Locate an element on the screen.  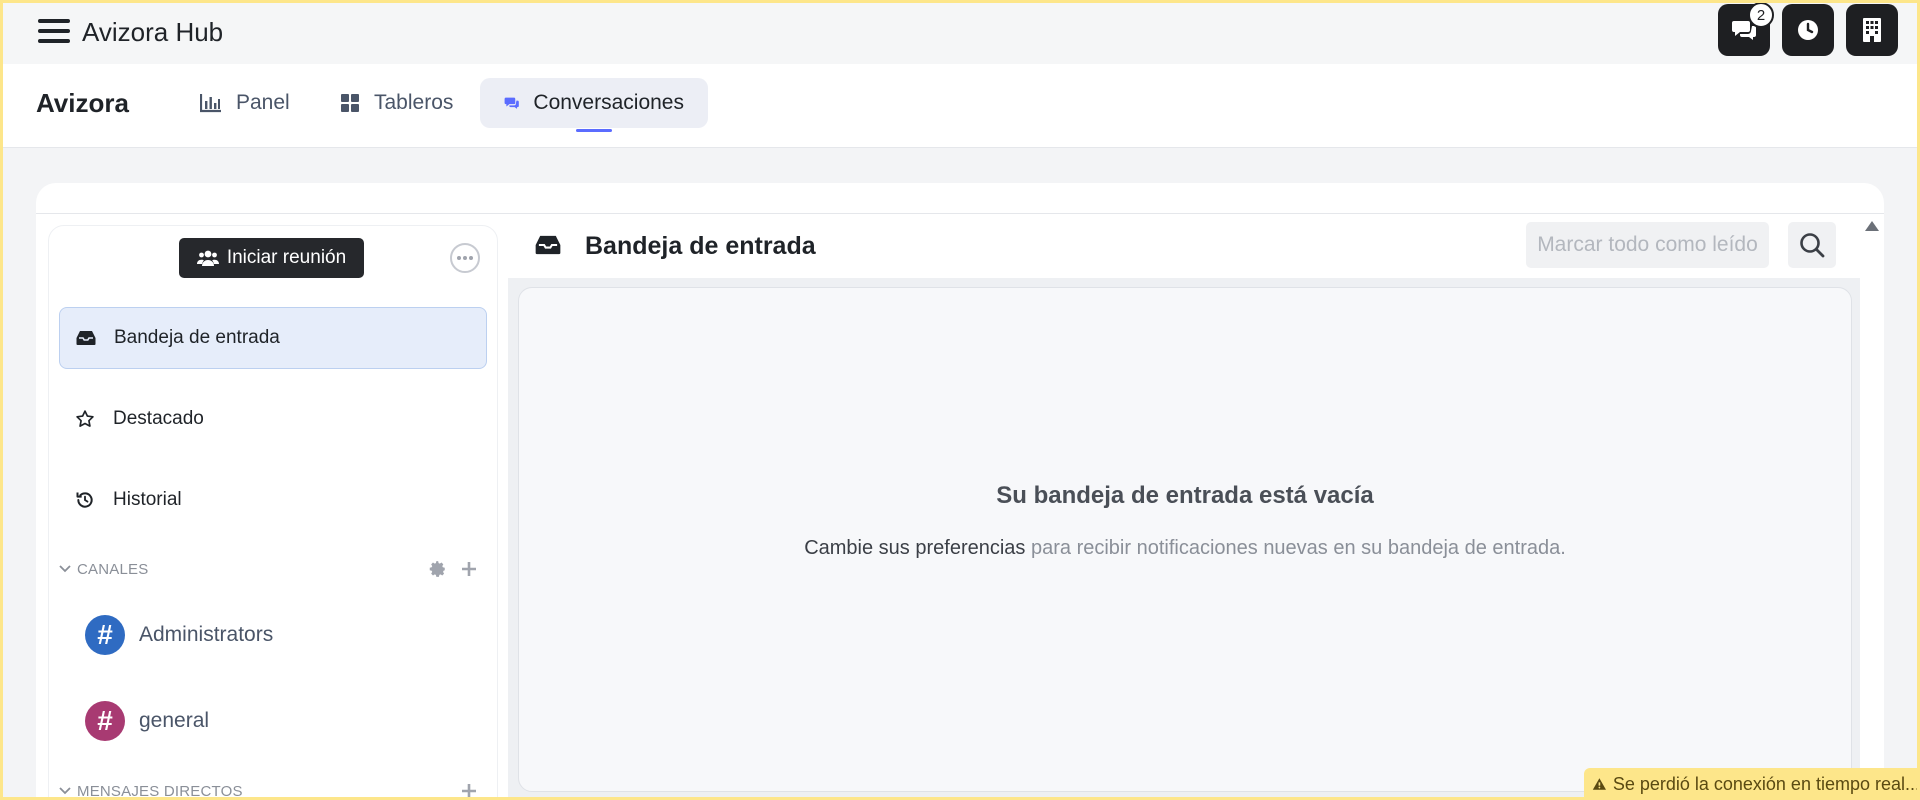
tab-panel: Panel is located at coordinates (245, 103).